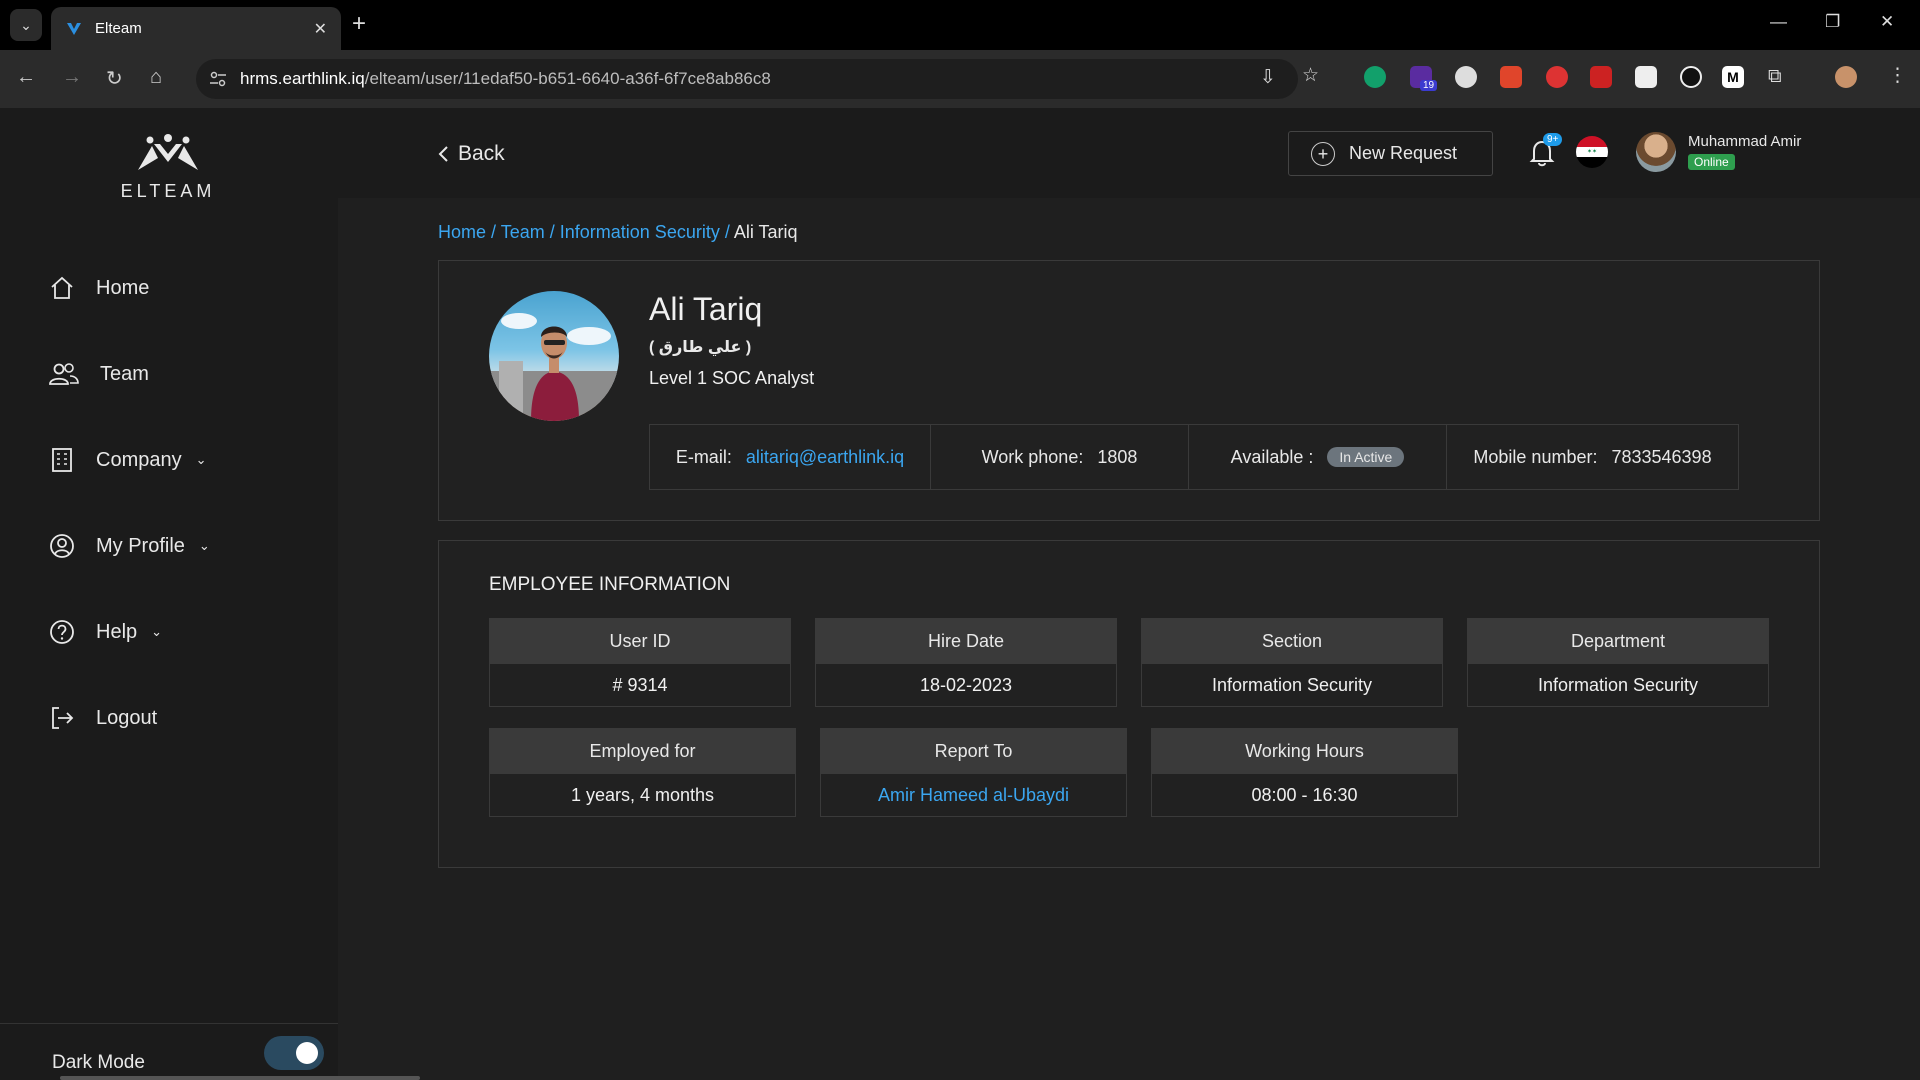 This screenshot has width=1920, height=1080. Describe the element at coordinates (169, 1023) in the screenshot. I see `sidebar-divider` at that location.